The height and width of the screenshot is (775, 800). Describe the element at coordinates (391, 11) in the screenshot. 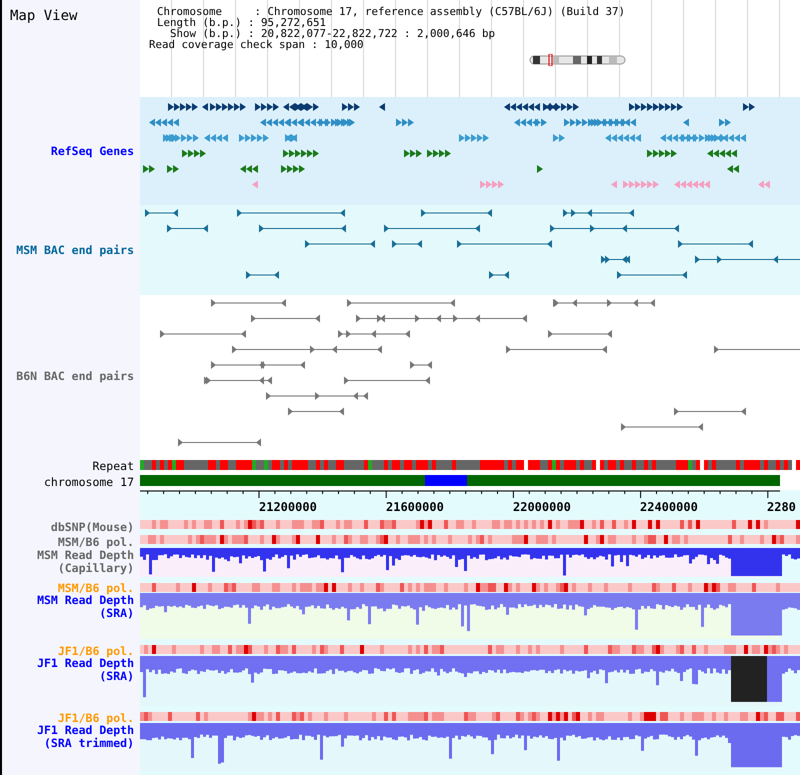

I see `info-line: Chromosome : Chromosome 17, reference assembly (C57BL/6J) (Build 37)` at that location.